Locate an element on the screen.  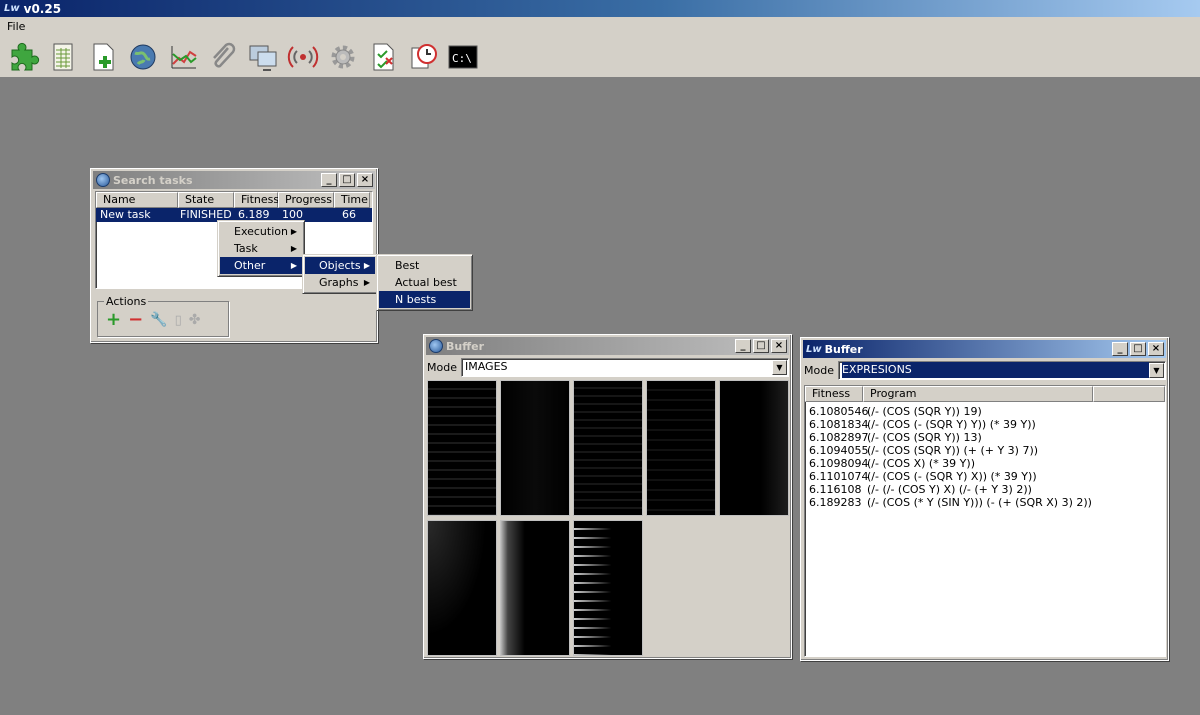
menu-item-best: Best is located at coordinates (424, 265).